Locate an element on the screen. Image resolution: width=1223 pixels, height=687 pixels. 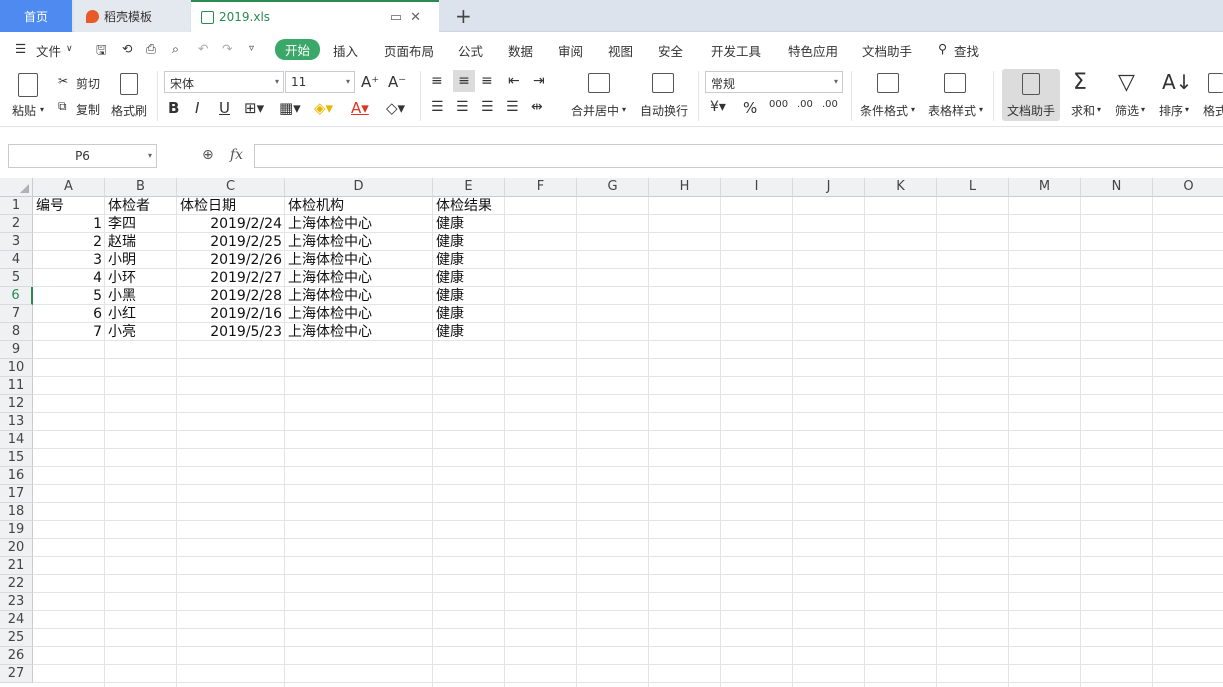
row-header-3: 3 is located at coordinates (16, 242).